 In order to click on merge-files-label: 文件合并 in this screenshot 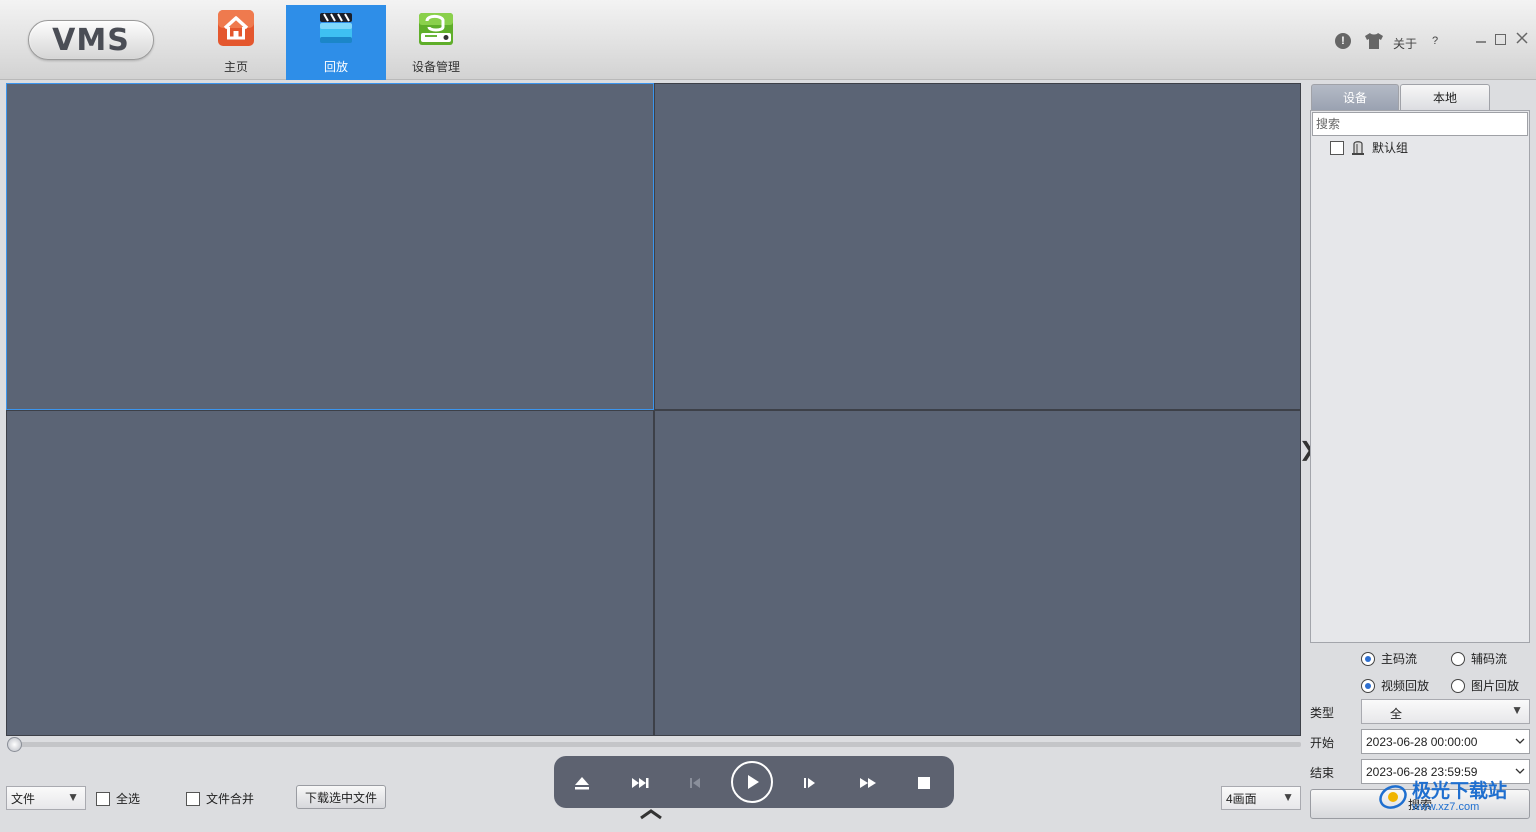, I will do `click(230, 799)`.